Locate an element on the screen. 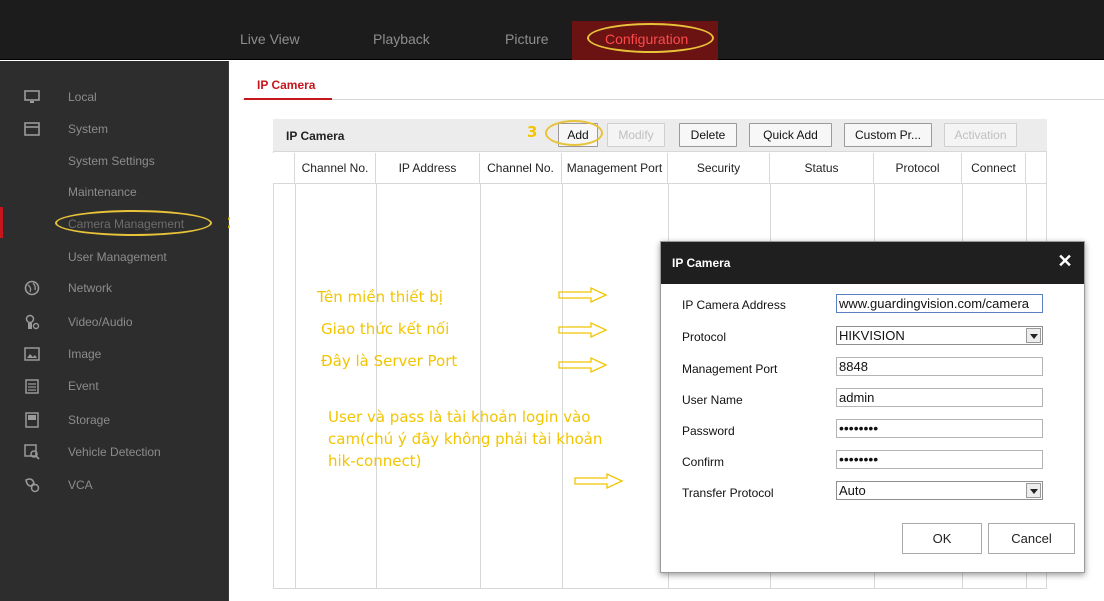 This screenshot has height=601, width=1104. sidebar-item-user-management: User Management is located at coordinates (114, 257).